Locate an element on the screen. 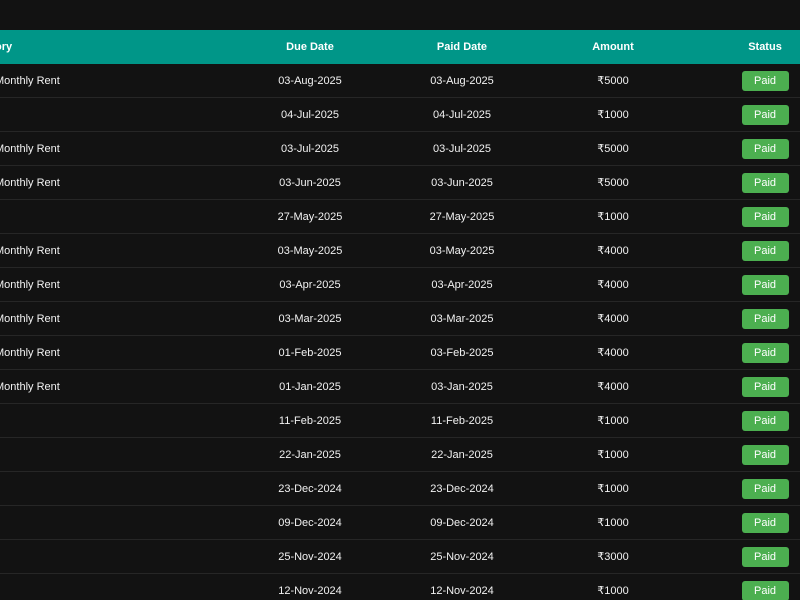 This screenshot has width=800, height=600. row-due-date: 03-Jul-2025 is located at coordinates (310, 148).